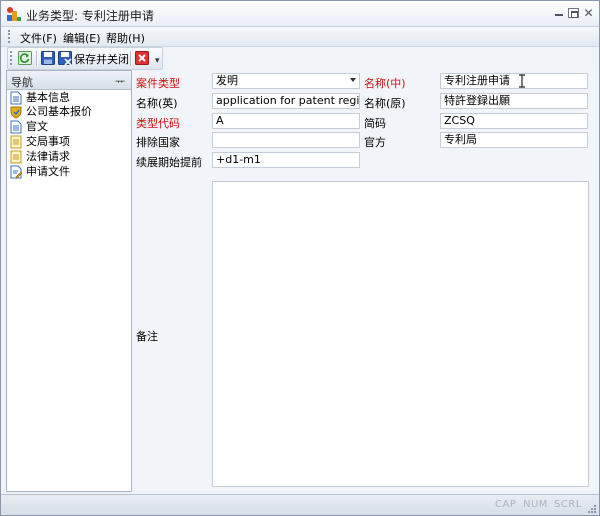 This screenshot has width=600, height=516. I want to click on menubar-grip, so click(10, 36).